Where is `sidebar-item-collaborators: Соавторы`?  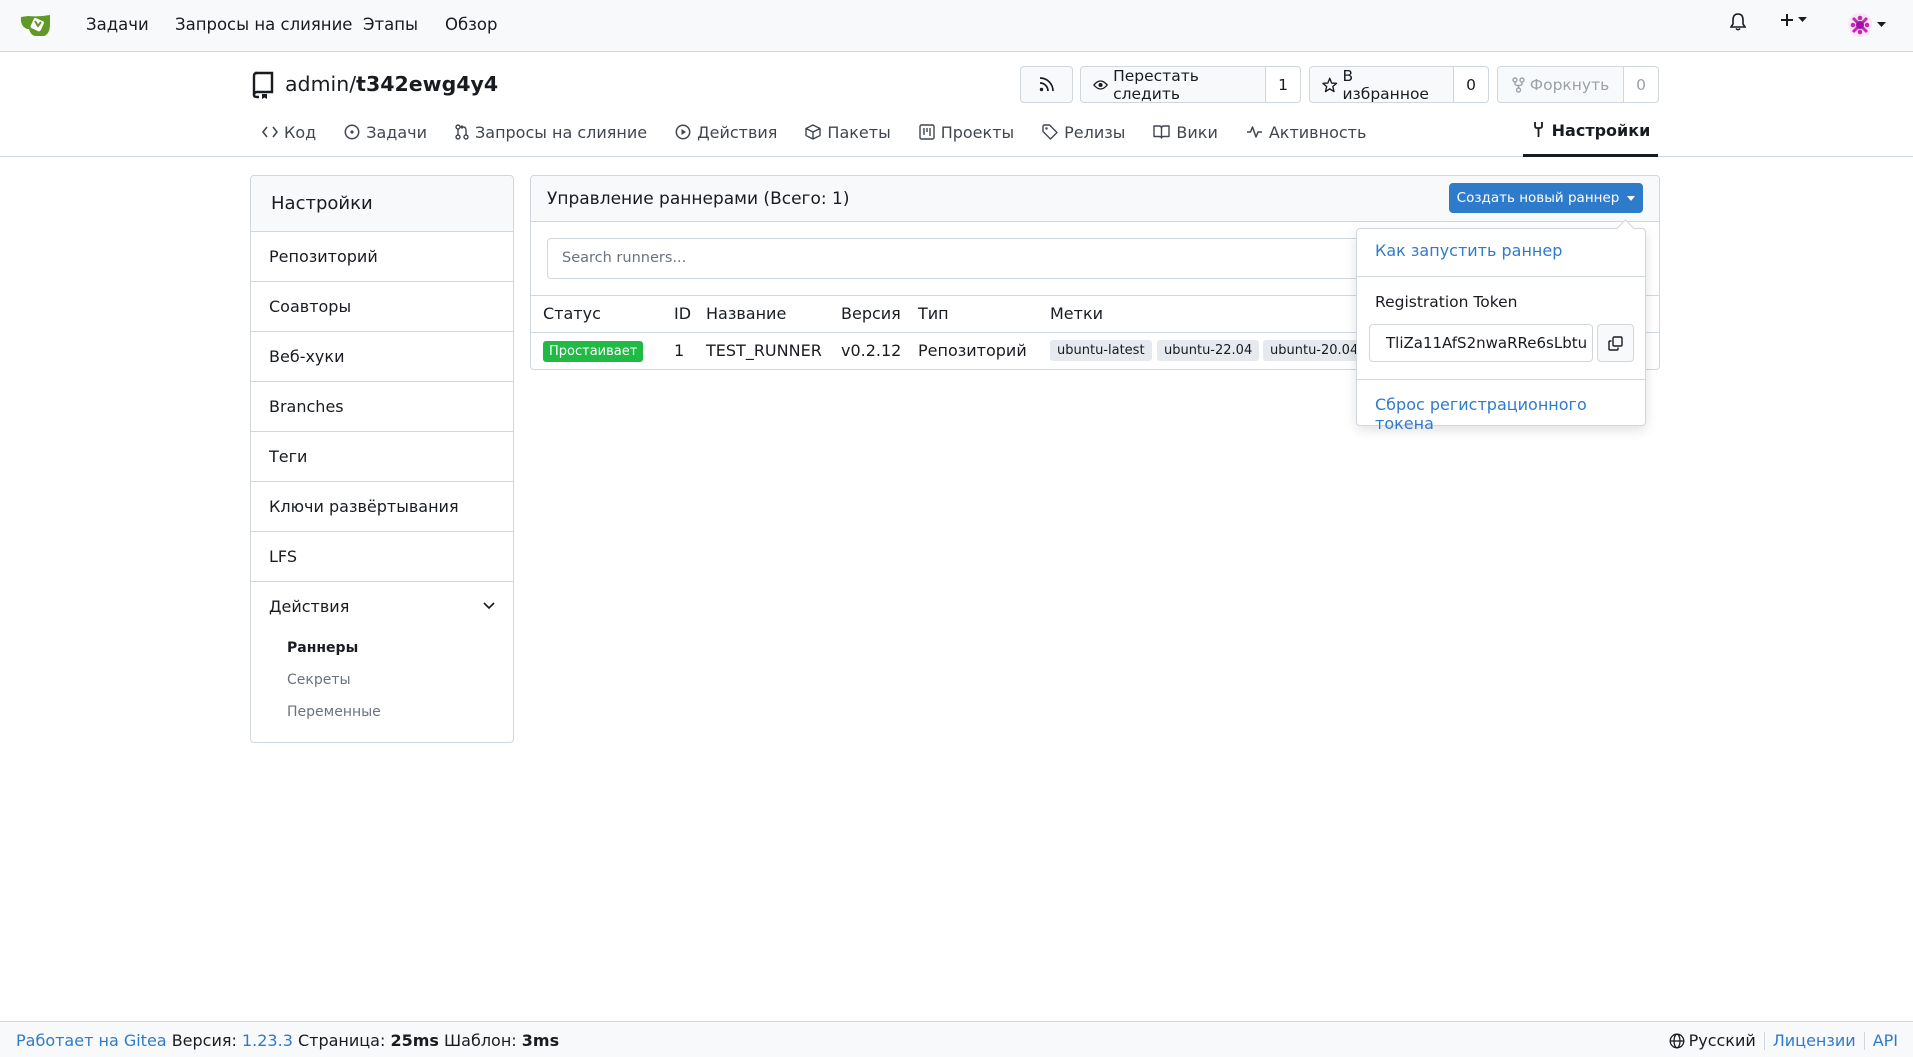
sidebar-item-collaborators: Соавторы is located at coordinates (382, 307).